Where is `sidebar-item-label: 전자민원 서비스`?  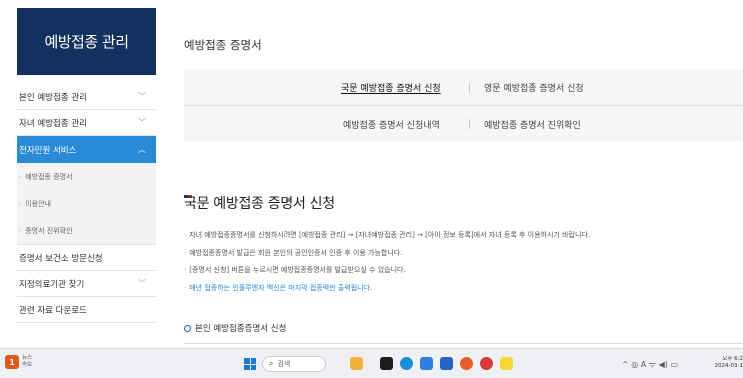
sidebar-item-label: 전자민원 서비스 is located at coordinates (48, 150).